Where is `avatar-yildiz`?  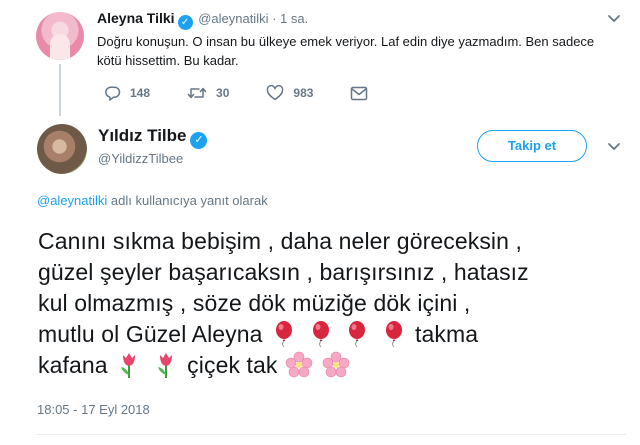 avatar-yildiz is located at coordinates (62, 149).